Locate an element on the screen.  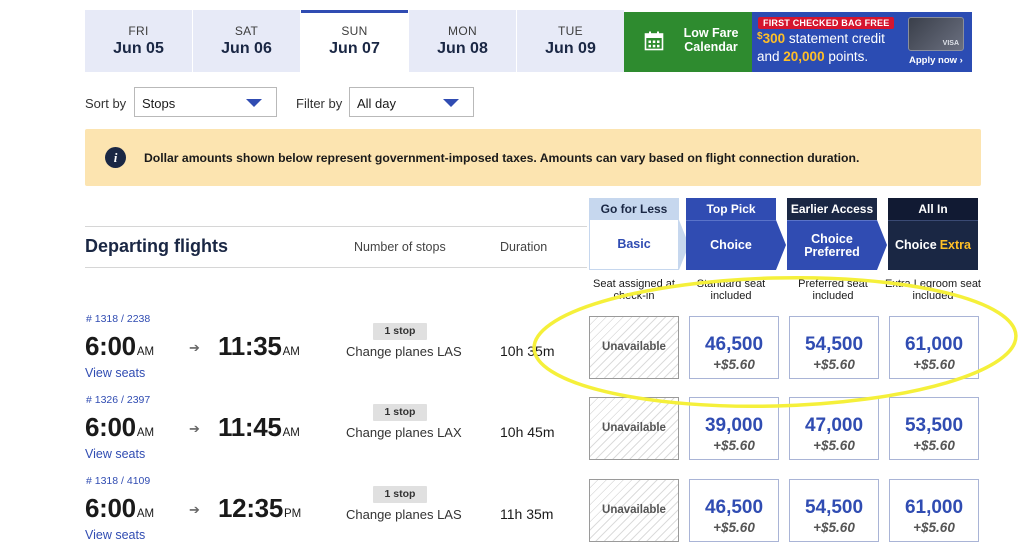
promo-line1-rest: statement credit is located at coordinates (835, 38).